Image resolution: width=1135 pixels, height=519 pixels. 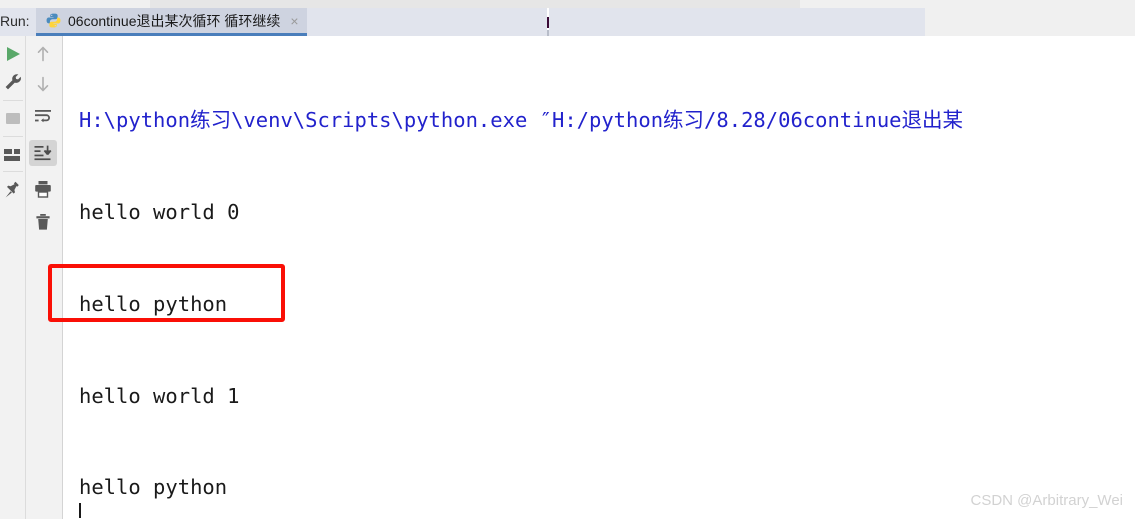 I want to click on run-icon, so click(x=13, y=56).